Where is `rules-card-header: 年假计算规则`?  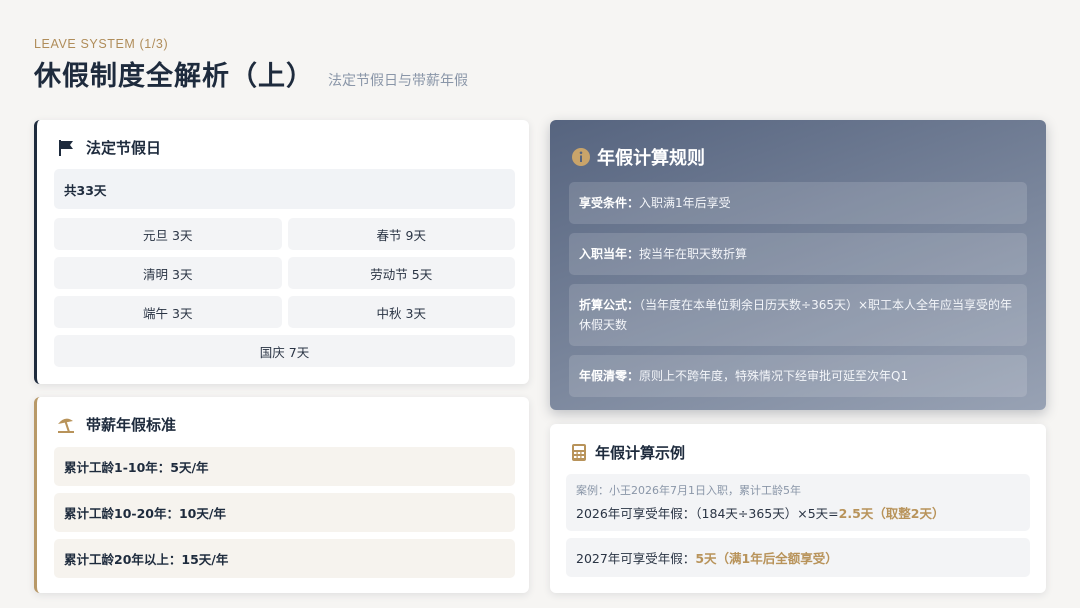 rules-card-header: 年假计算规则 is located at coordinates (638, 157).